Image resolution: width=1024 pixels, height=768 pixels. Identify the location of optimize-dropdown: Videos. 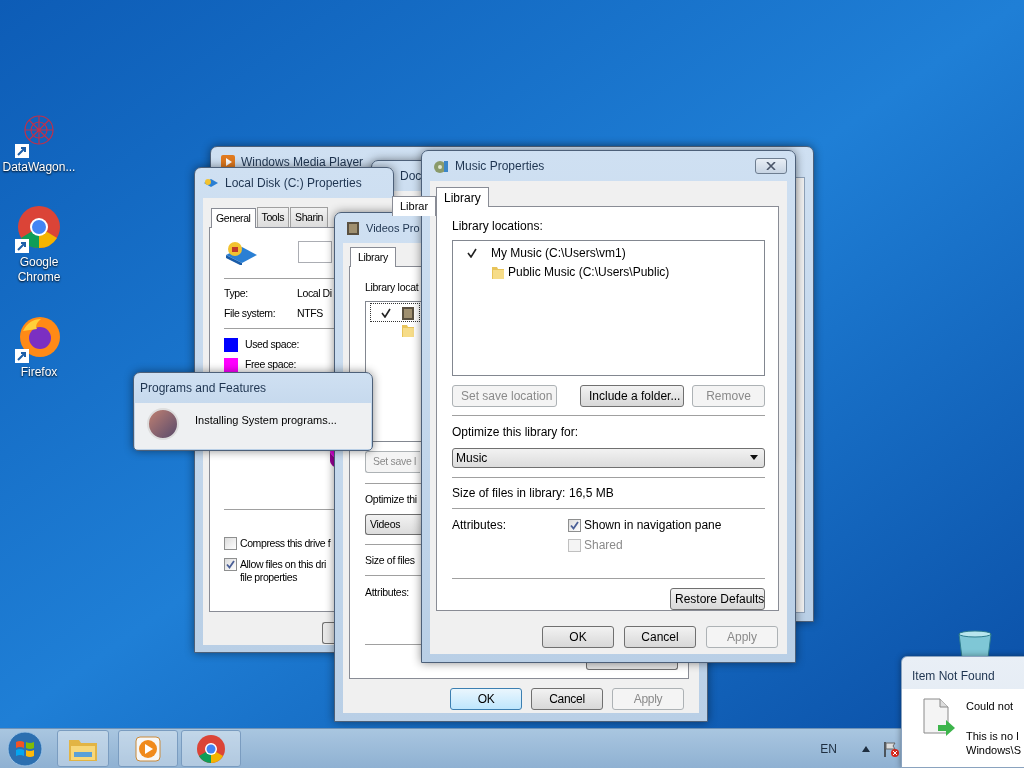
(393, 524).